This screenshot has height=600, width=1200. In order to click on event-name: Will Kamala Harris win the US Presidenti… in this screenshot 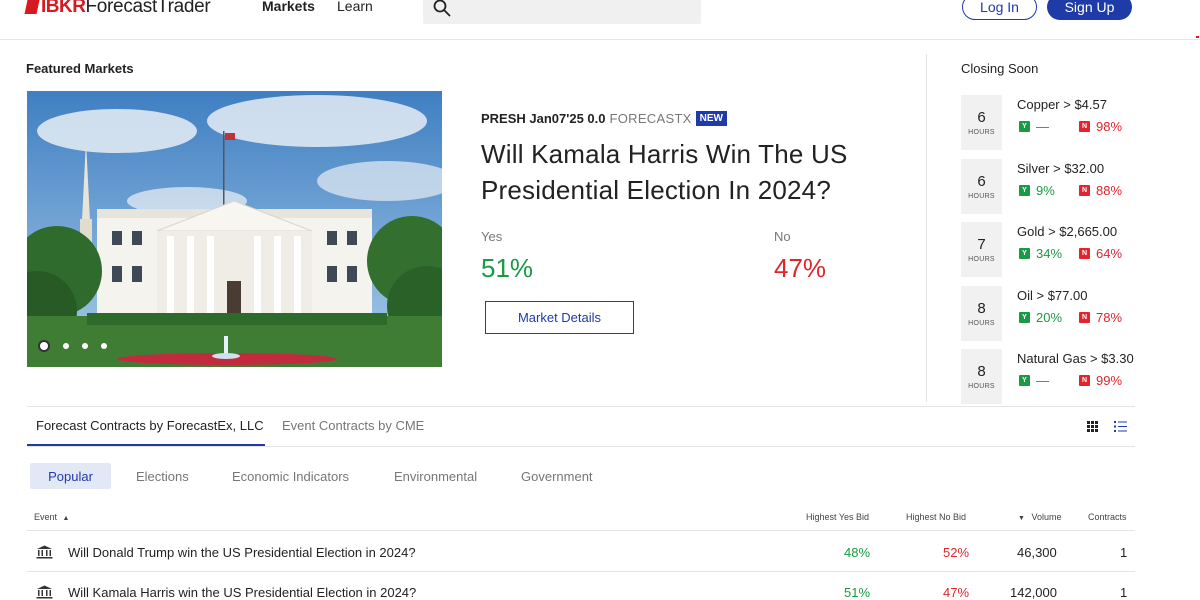, I will do `click(242, 592)`.